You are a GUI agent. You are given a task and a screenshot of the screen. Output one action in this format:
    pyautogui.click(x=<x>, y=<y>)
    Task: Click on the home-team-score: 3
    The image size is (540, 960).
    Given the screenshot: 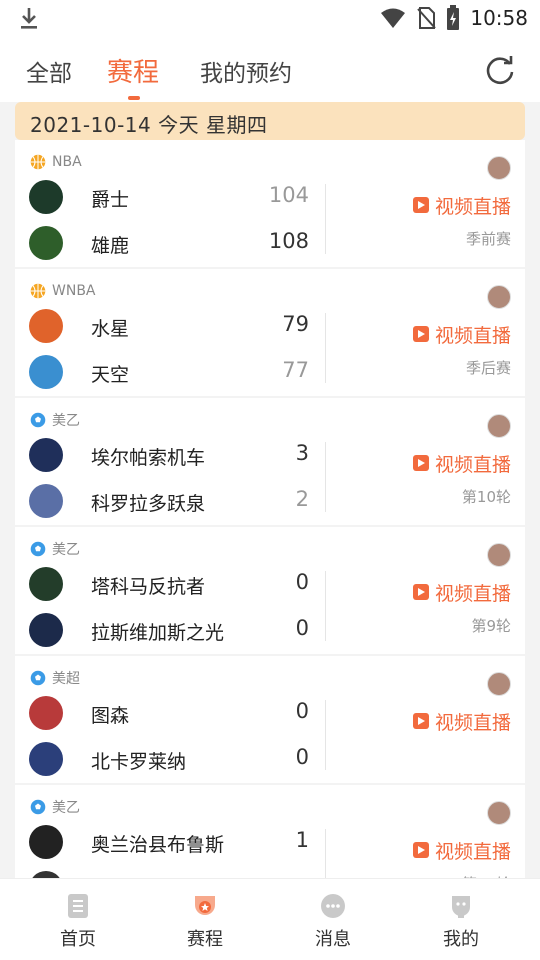 What is the action you would take?
    pyautogui.click(x=302, y=453)
    